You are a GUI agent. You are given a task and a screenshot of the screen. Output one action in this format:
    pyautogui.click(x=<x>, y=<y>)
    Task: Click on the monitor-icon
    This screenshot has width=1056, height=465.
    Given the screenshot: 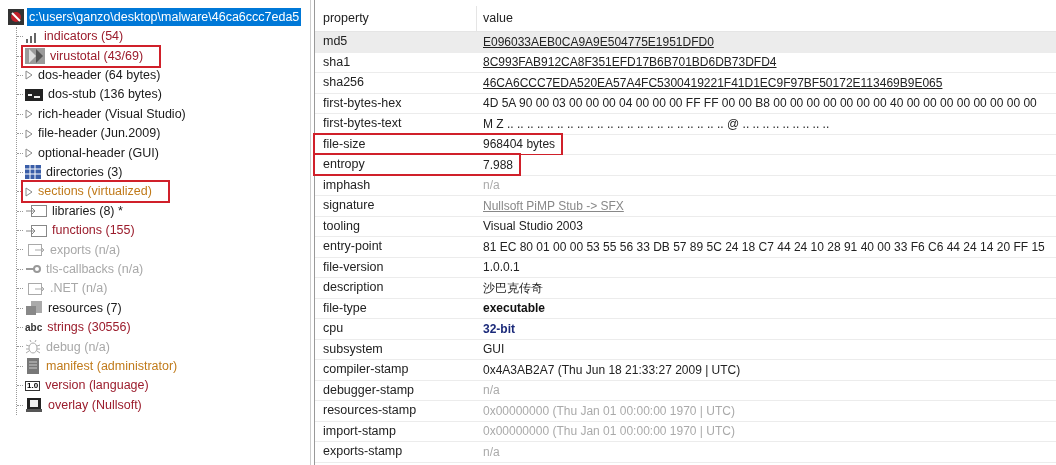 What is the action you would take?
    pyautogui.click(x=34, y=405)
    